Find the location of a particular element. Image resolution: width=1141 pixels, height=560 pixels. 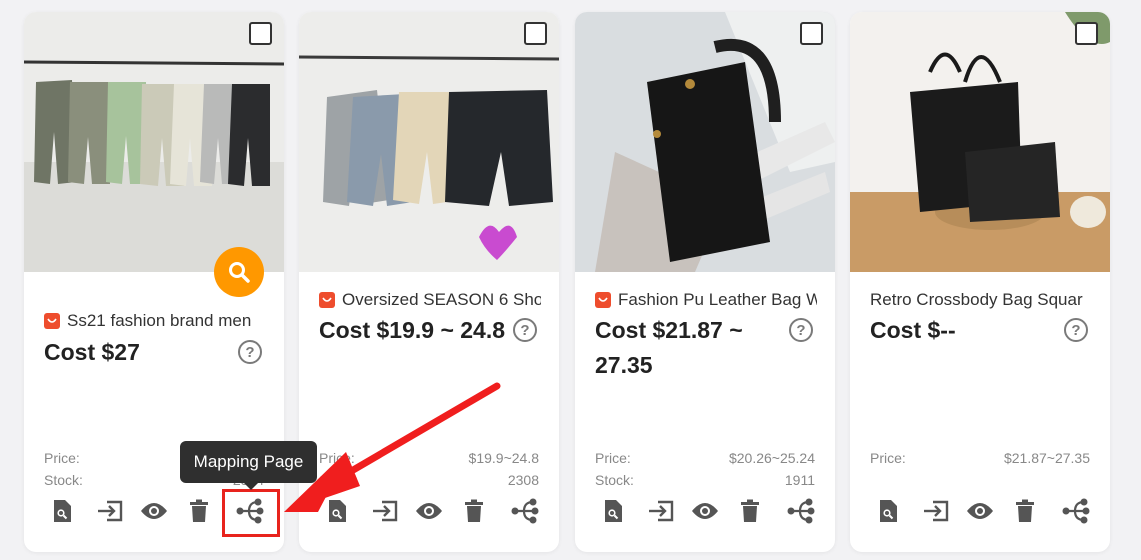

price-row: Price: $19.9~24.8 is located at coordinates (429, 458).